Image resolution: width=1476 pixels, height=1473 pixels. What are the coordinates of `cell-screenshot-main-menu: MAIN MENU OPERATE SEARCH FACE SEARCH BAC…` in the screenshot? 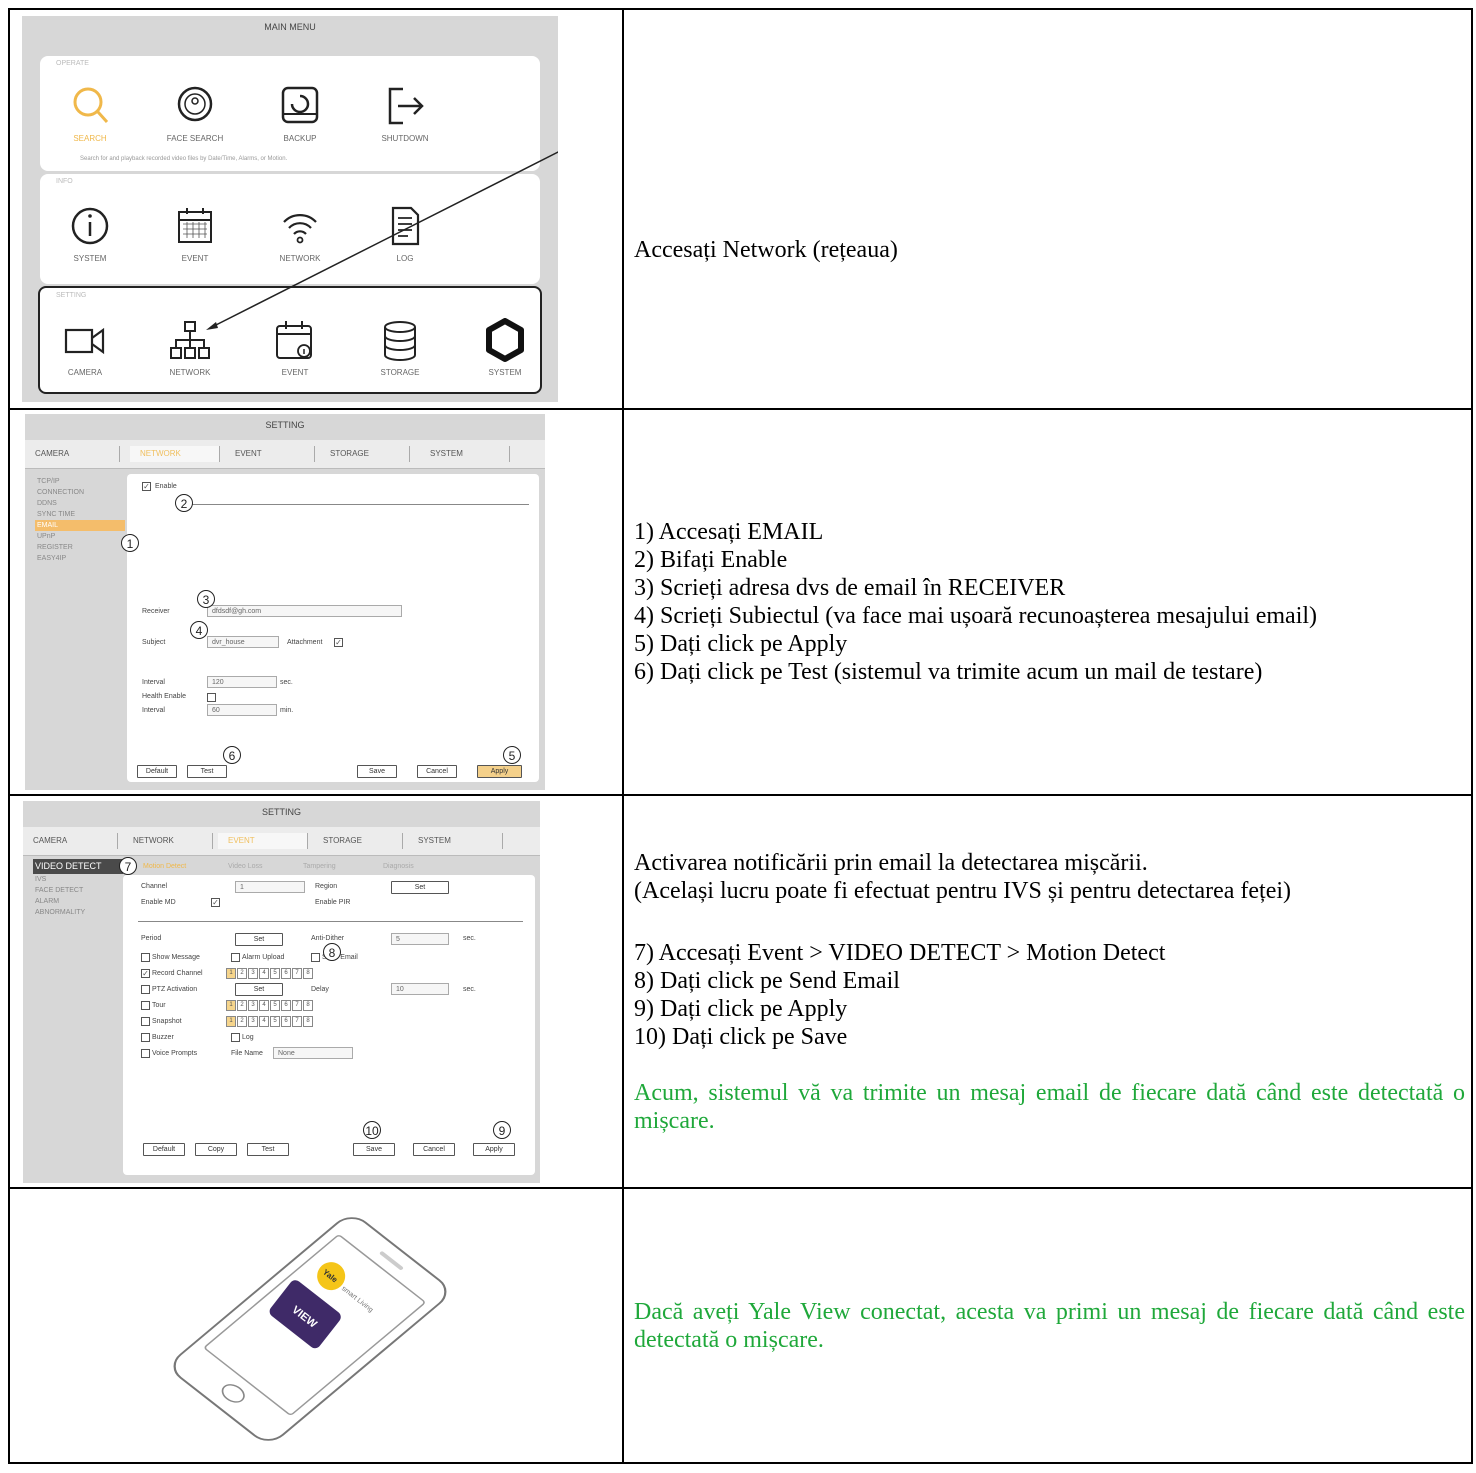 It's located at (316, 209).